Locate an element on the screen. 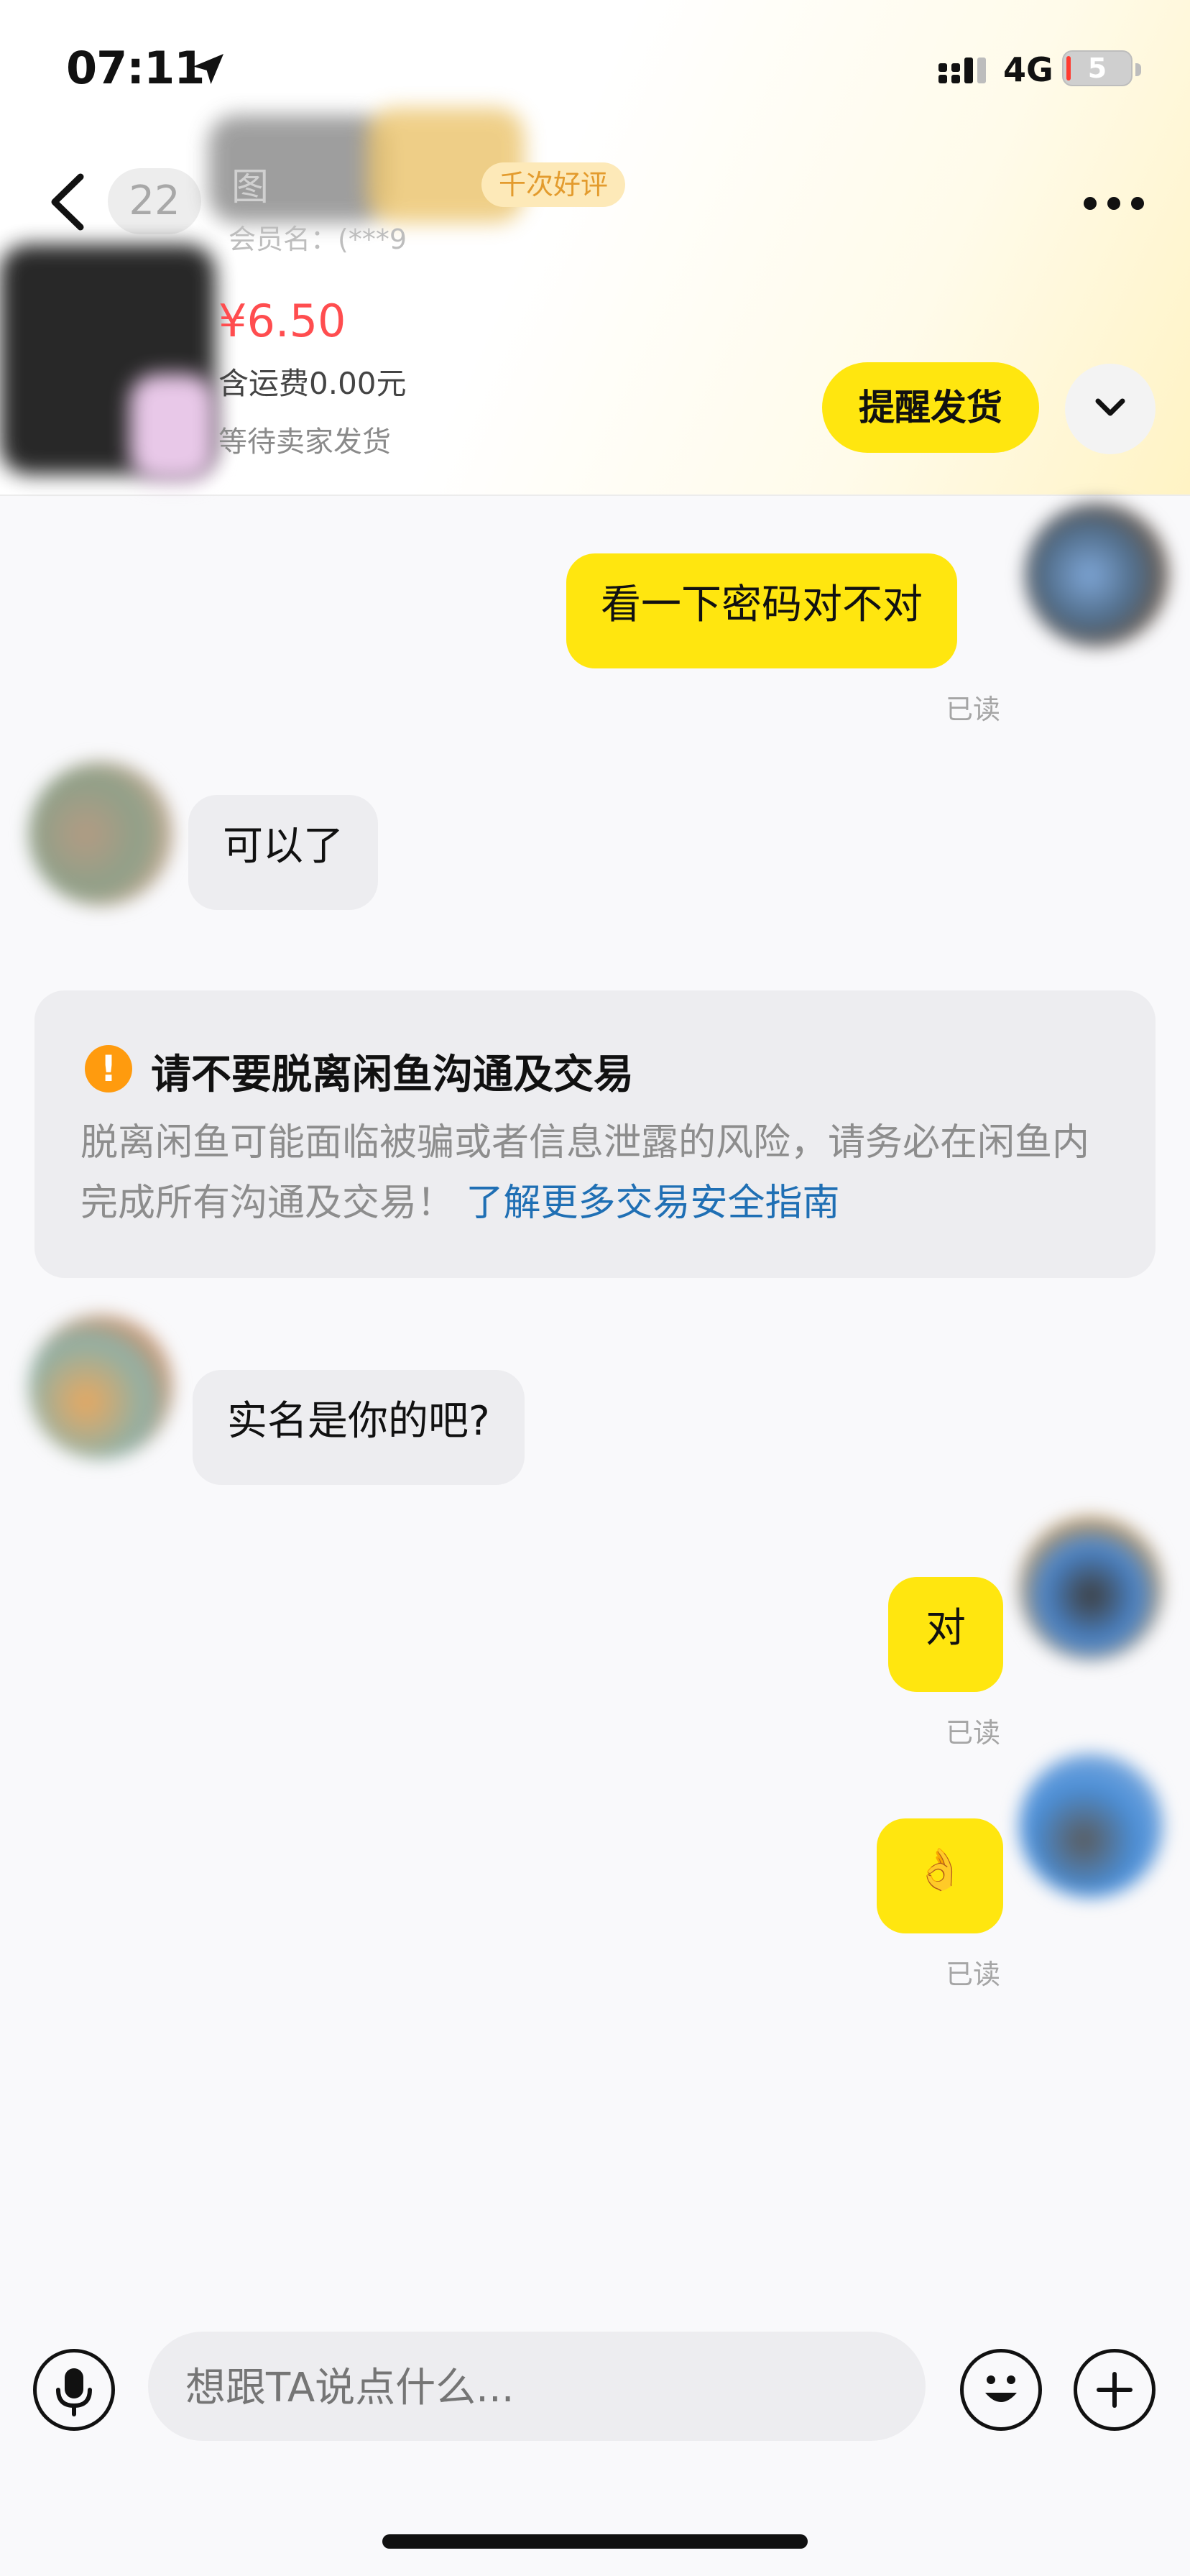 Image resolution: width=1190 pixels, height=2576 pixels. unread-count-badge: 22 is located at coordinates (154, 201).